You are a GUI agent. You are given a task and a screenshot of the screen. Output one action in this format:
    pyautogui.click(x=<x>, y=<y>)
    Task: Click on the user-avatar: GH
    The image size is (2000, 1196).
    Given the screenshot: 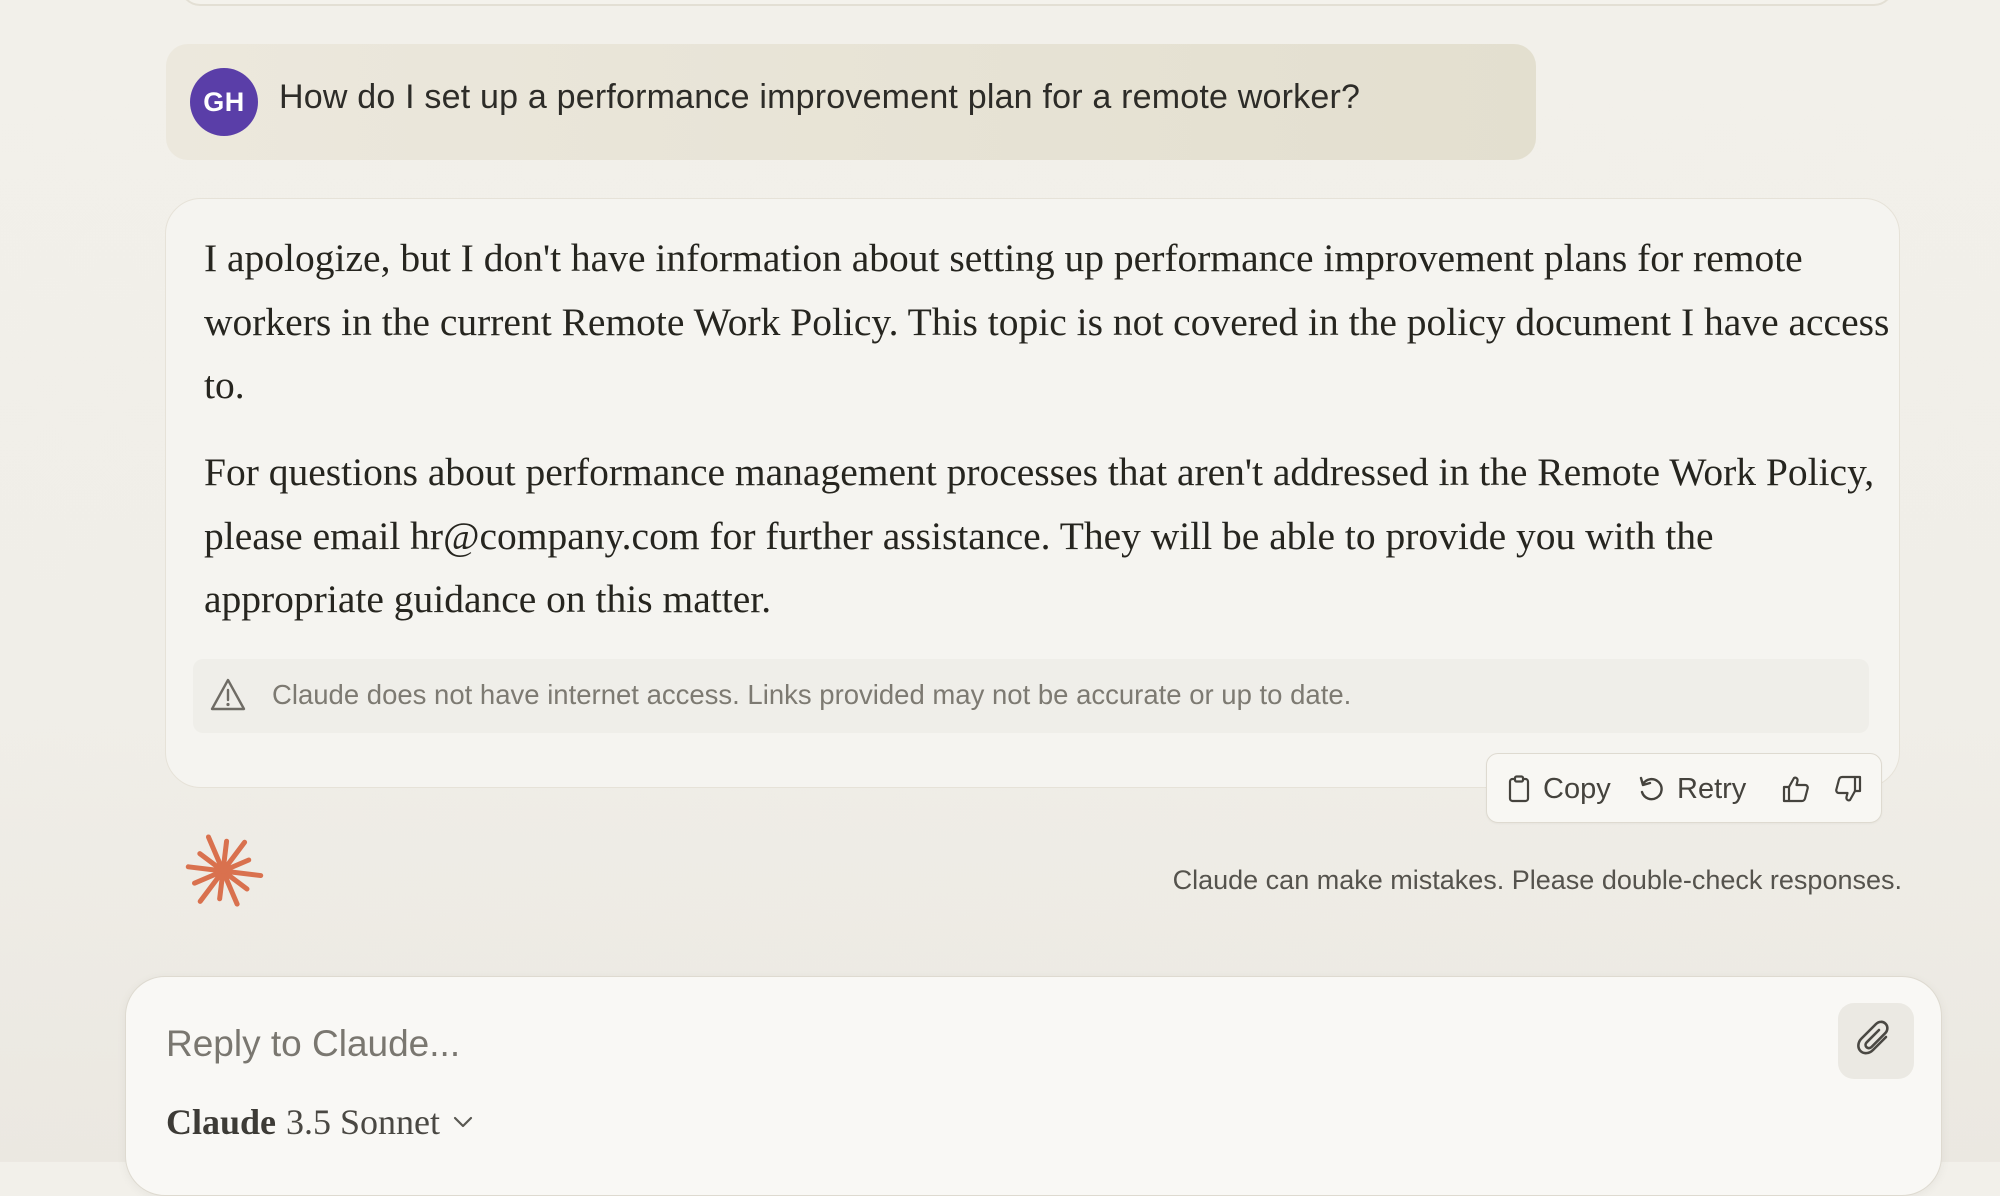 What is the action you would take?
    pyautogui.click(x=224, y=102)
    